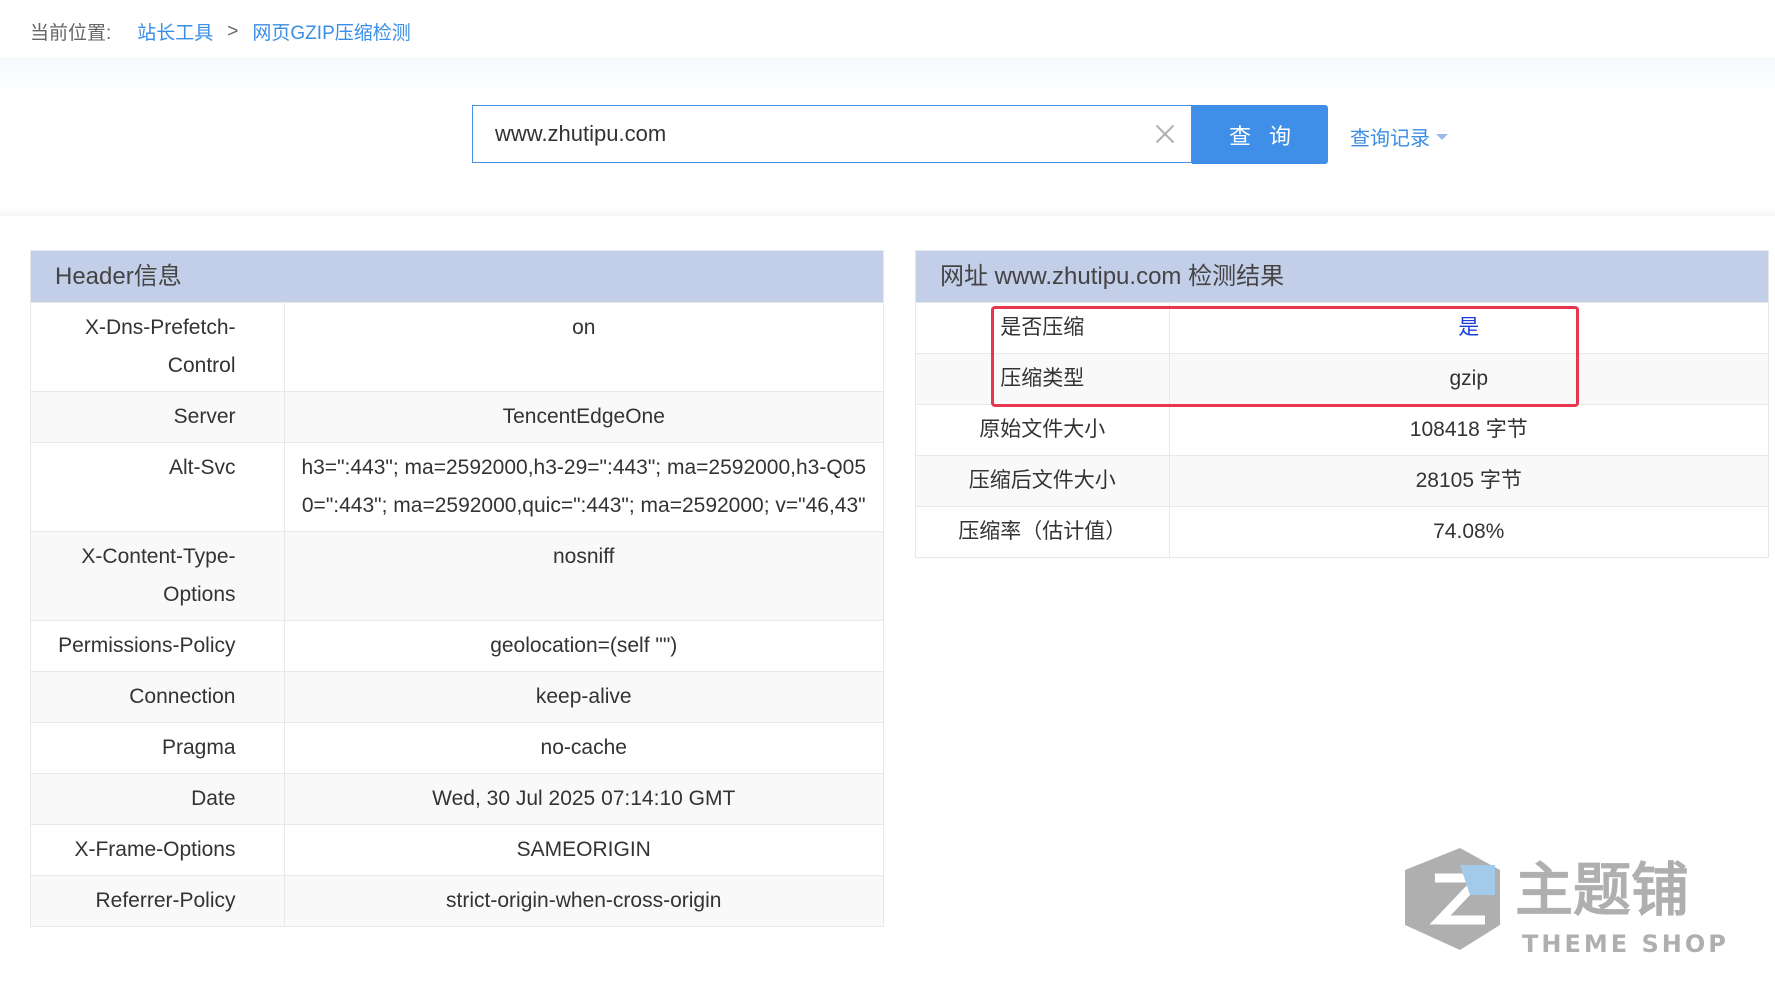  Describe the element at coordinates (809, 134) in the screenshot. I see `search-input` at that location.